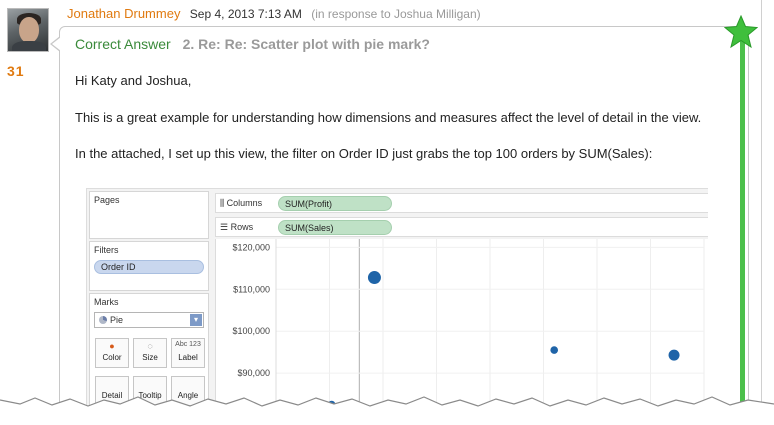  What do you see at coordinates (251, 289) in the screenshot?
I see `y-tick-label: $110,000` at bounding box center [251, 289].